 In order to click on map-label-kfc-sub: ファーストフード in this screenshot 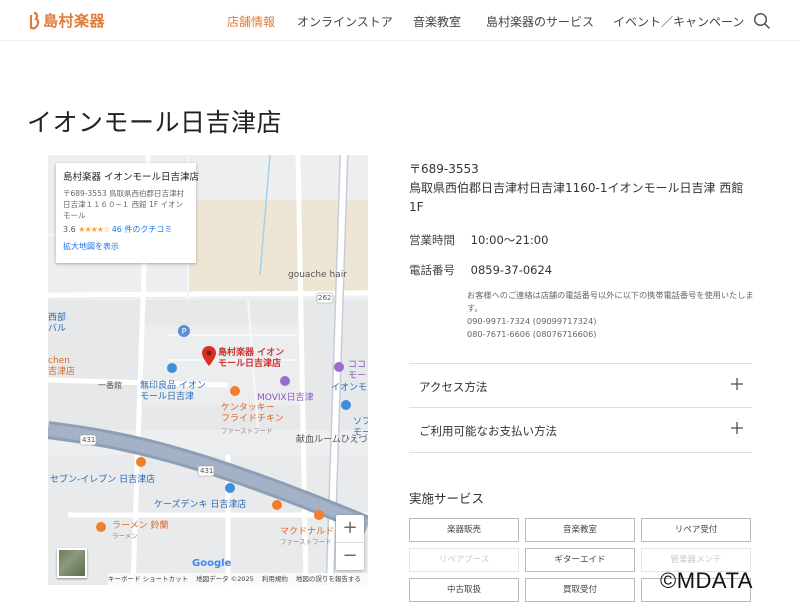, I will do `click(247, 431)`.